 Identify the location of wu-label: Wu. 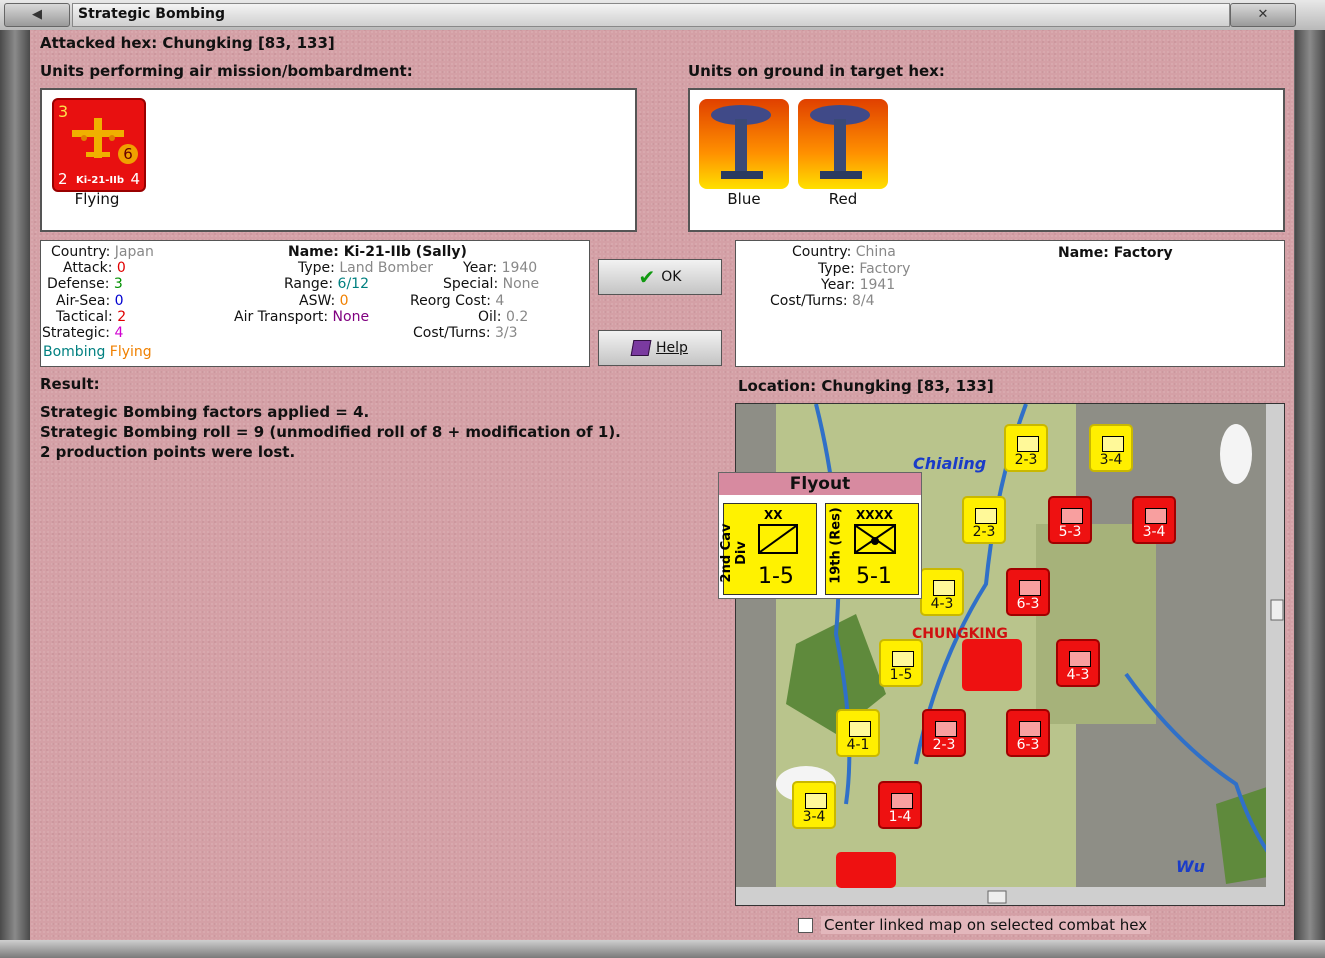
(1191, 866).